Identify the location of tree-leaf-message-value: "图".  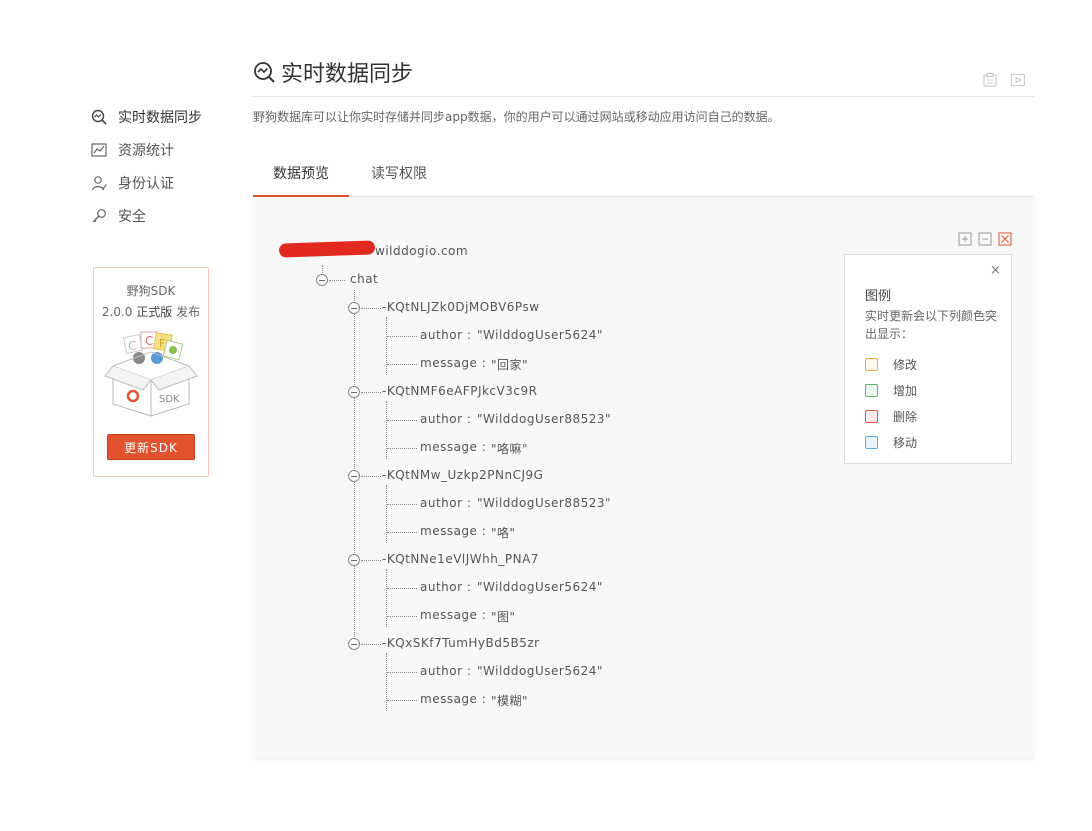
(503, 616).